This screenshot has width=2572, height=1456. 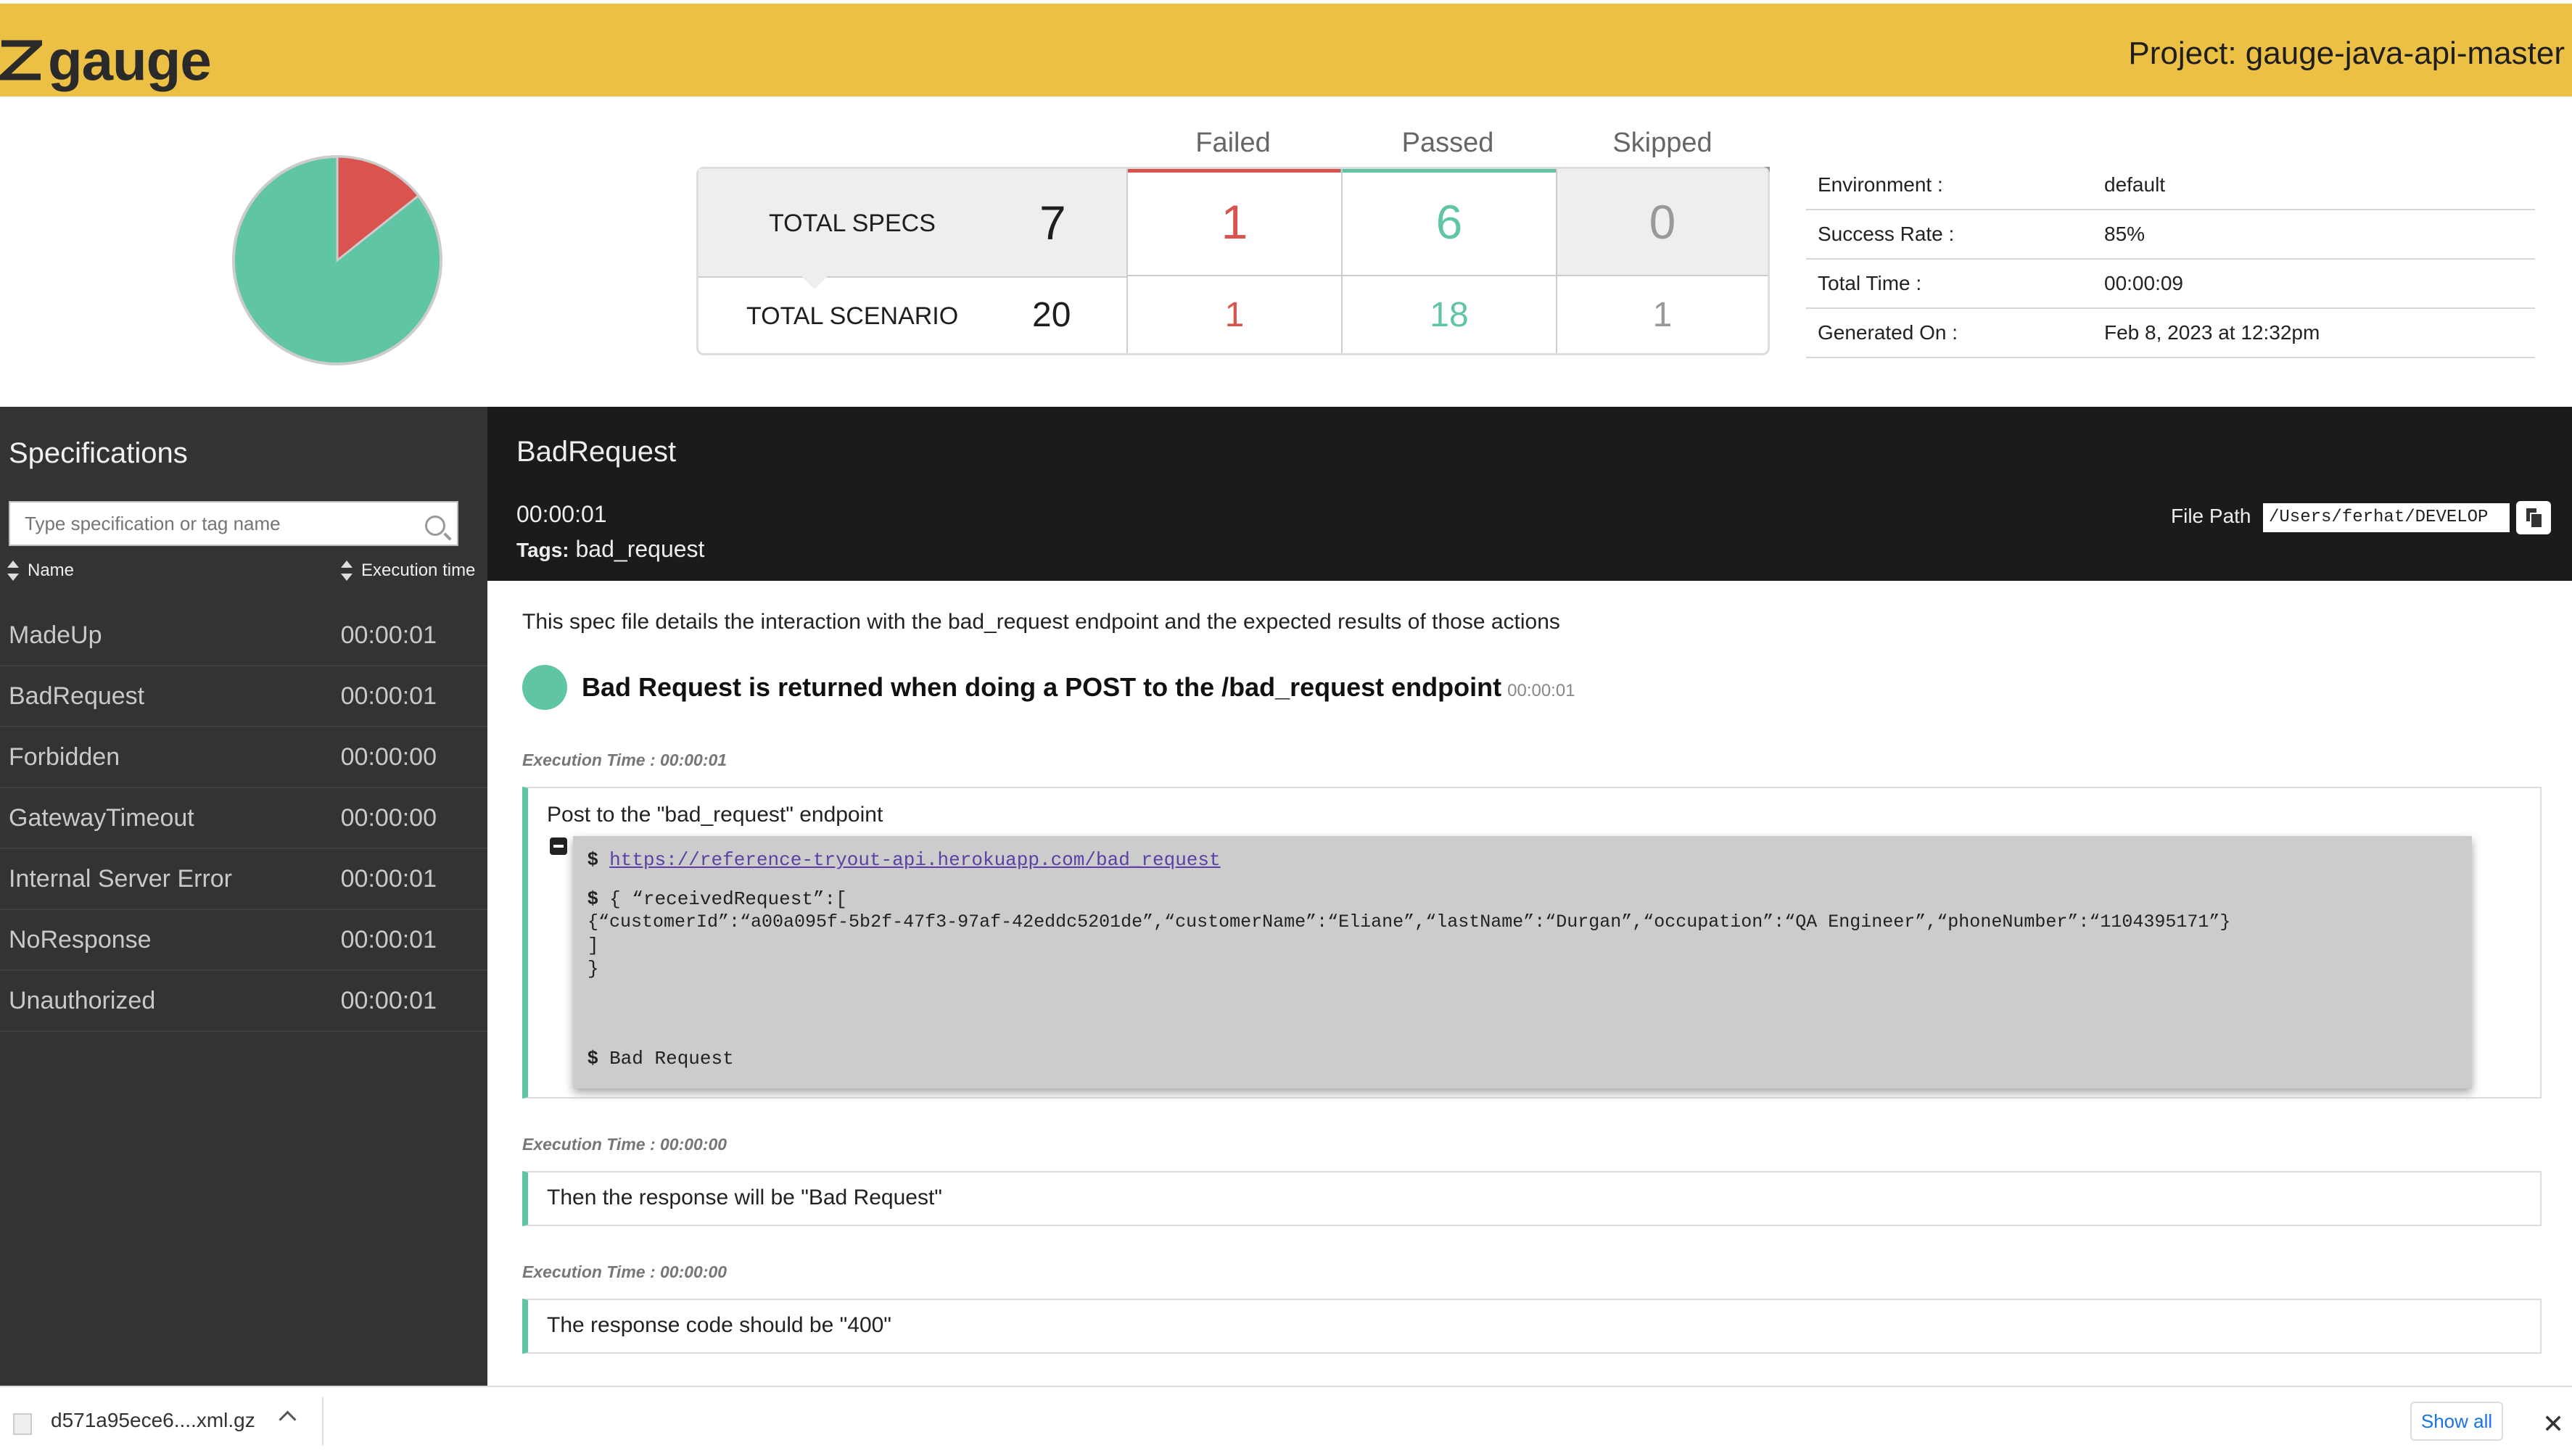 What do you see at coordinates (593, 969) in the screenshot?
I see `body-line: }` at bounding box center [593, 969].